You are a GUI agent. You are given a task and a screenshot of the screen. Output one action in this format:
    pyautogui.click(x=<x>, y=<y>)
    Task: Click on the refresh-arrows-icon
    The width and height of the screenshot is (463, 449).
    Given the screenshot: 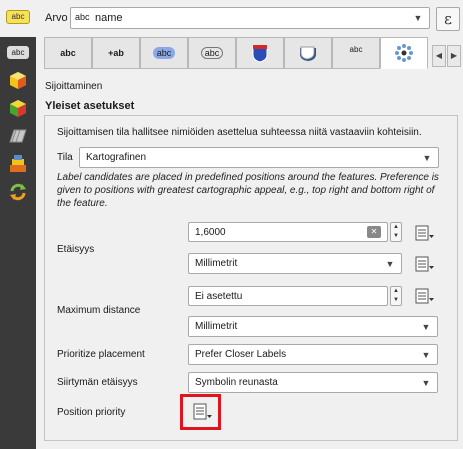 What is the action you would take?
    pyautogui.click(x=18, y=192)
    